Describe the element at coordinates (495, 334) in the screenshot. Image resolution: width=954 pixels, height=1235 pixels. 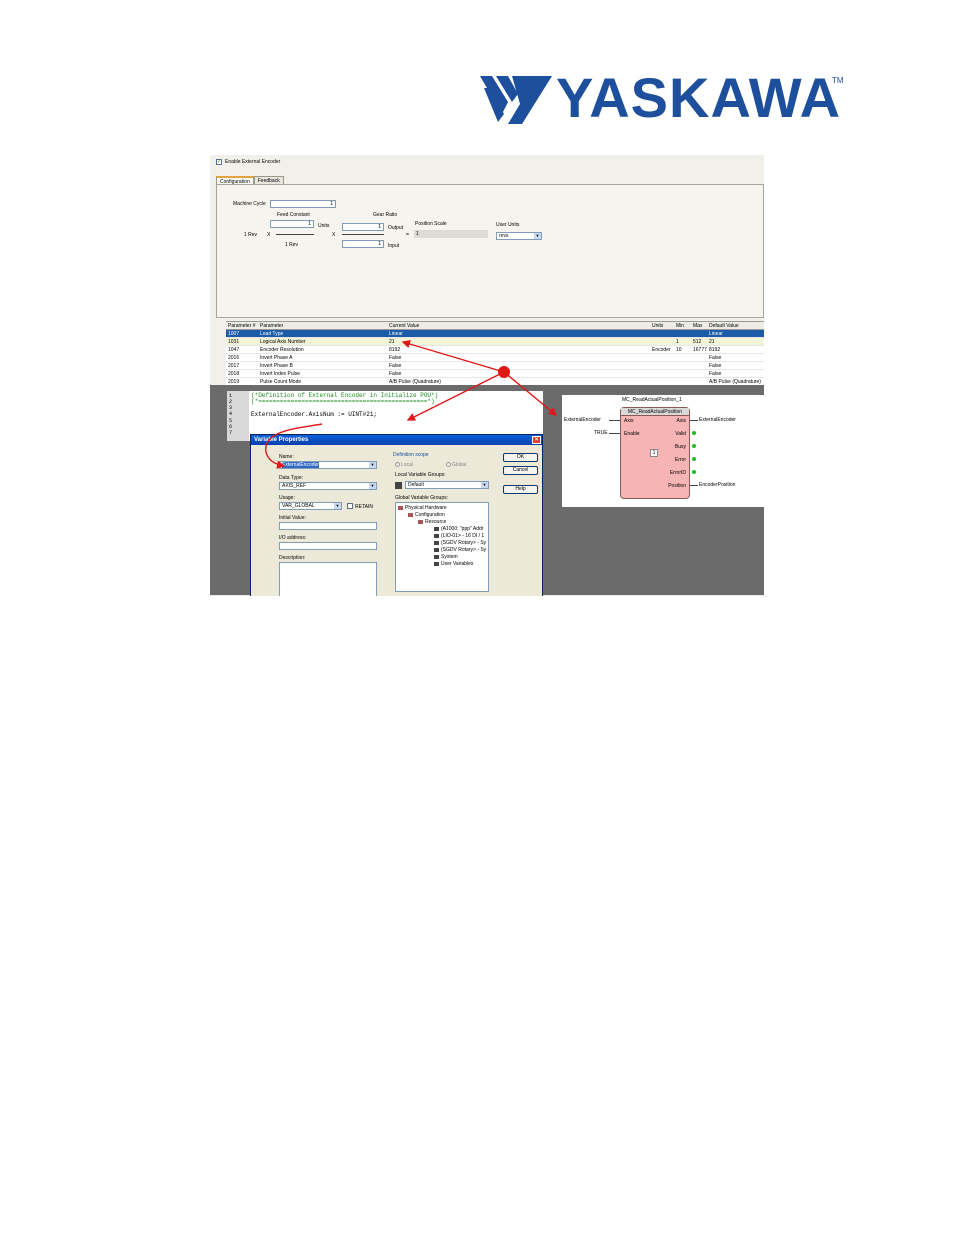
I see `table-row: 1007 Load Type Linear Linear` at that location.